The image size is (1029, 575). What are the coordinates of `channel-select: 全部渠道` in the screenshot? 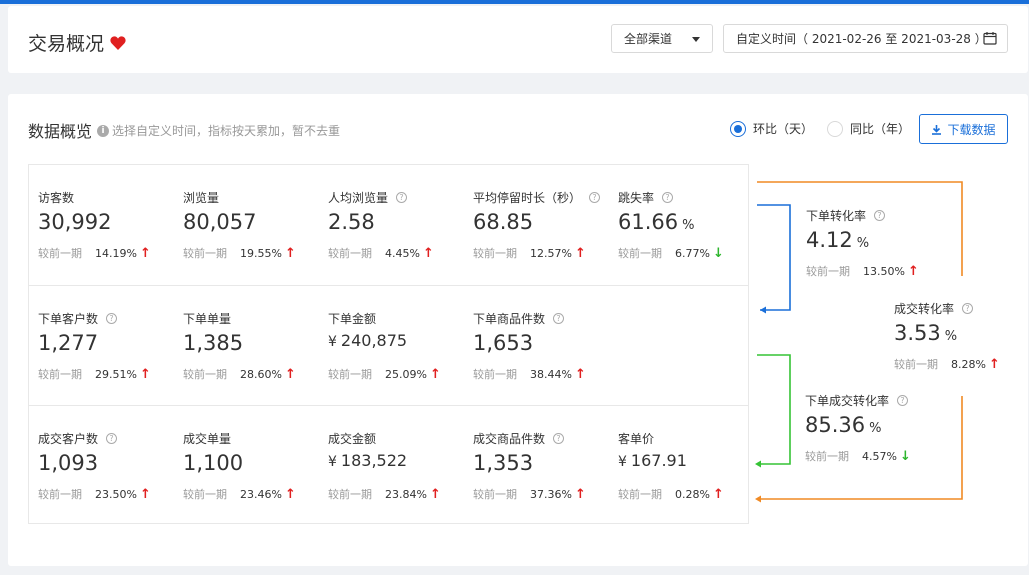 It's located at (662, 38).